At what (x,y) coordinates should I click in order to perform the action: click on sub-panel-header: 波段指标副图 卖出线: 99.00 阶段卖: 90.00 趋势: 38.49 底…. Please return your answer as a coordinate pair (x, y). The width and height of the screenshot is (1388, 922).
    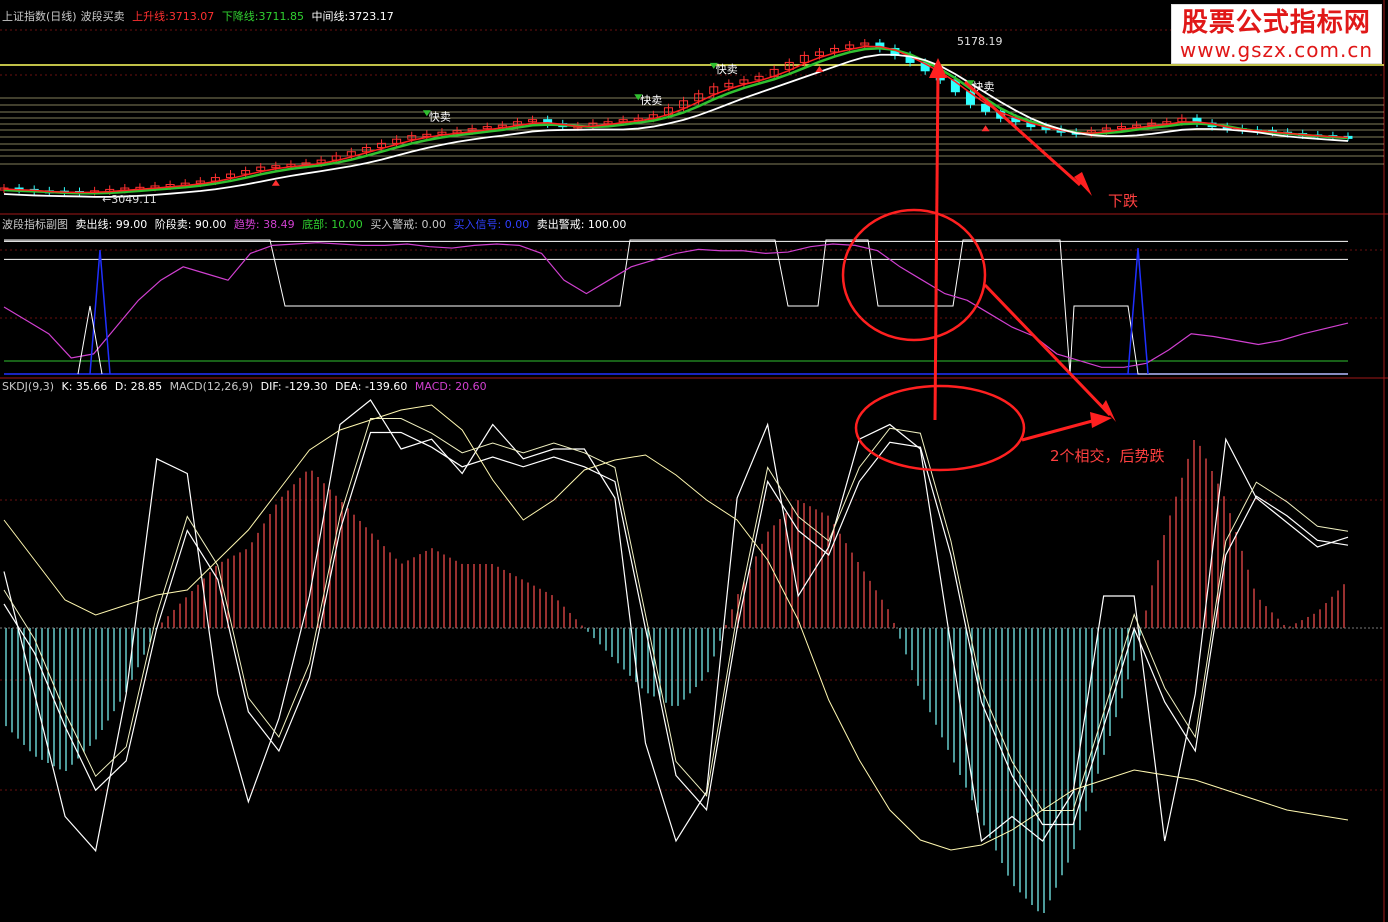
    Looking at the image, I should click on (316, 224).